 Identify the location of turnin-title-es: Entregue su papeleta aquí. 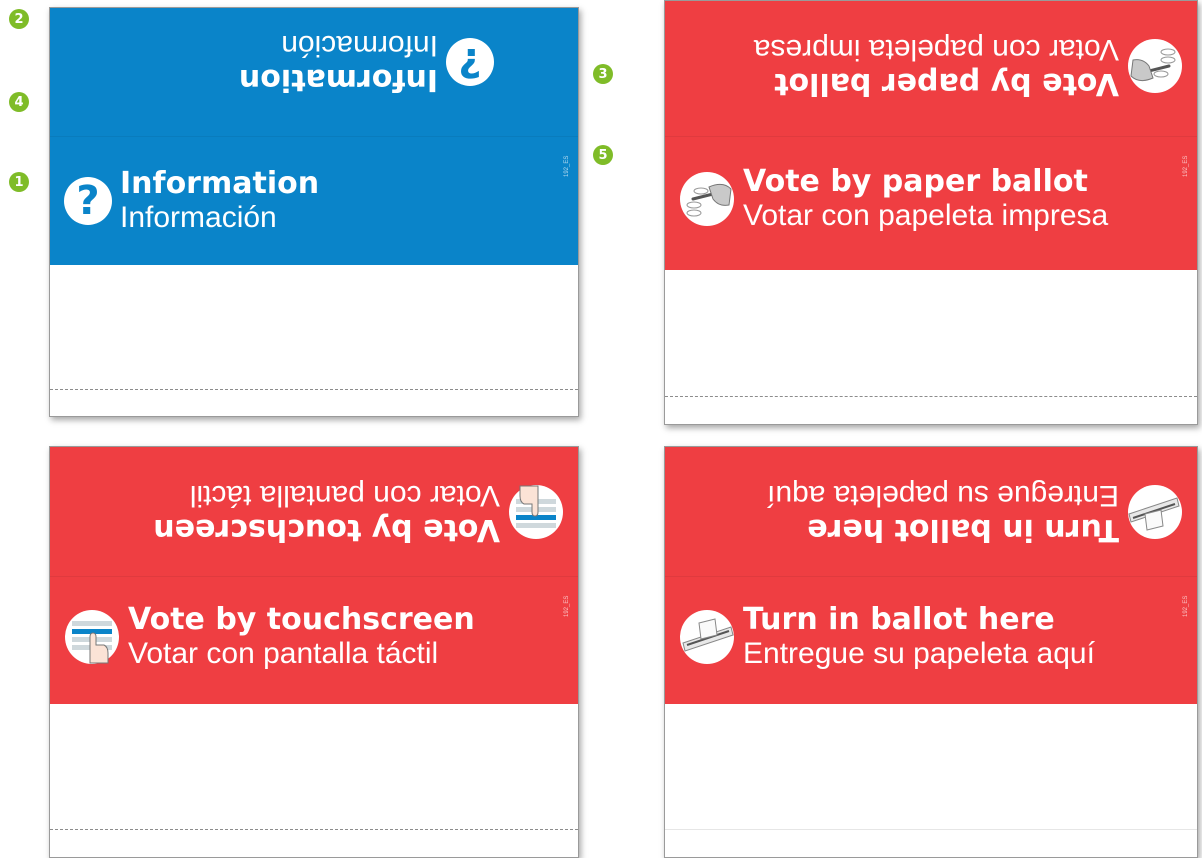
(919, 653).